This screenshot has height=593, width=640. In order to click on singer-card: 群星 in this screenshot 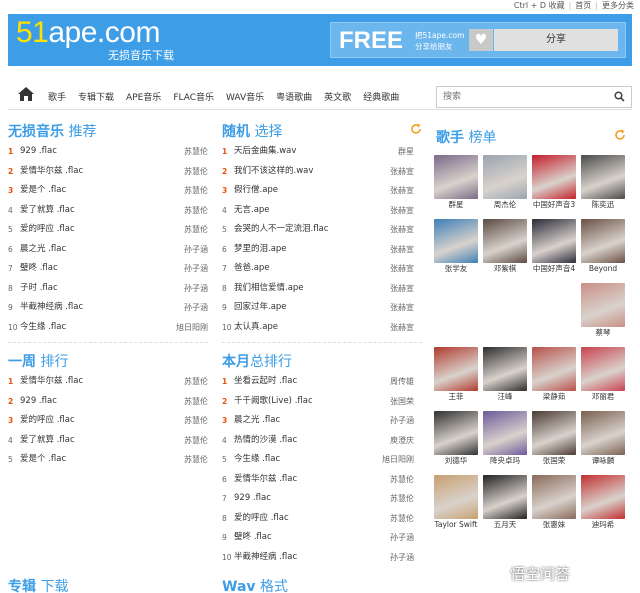, I will do `click(456, 183)`.